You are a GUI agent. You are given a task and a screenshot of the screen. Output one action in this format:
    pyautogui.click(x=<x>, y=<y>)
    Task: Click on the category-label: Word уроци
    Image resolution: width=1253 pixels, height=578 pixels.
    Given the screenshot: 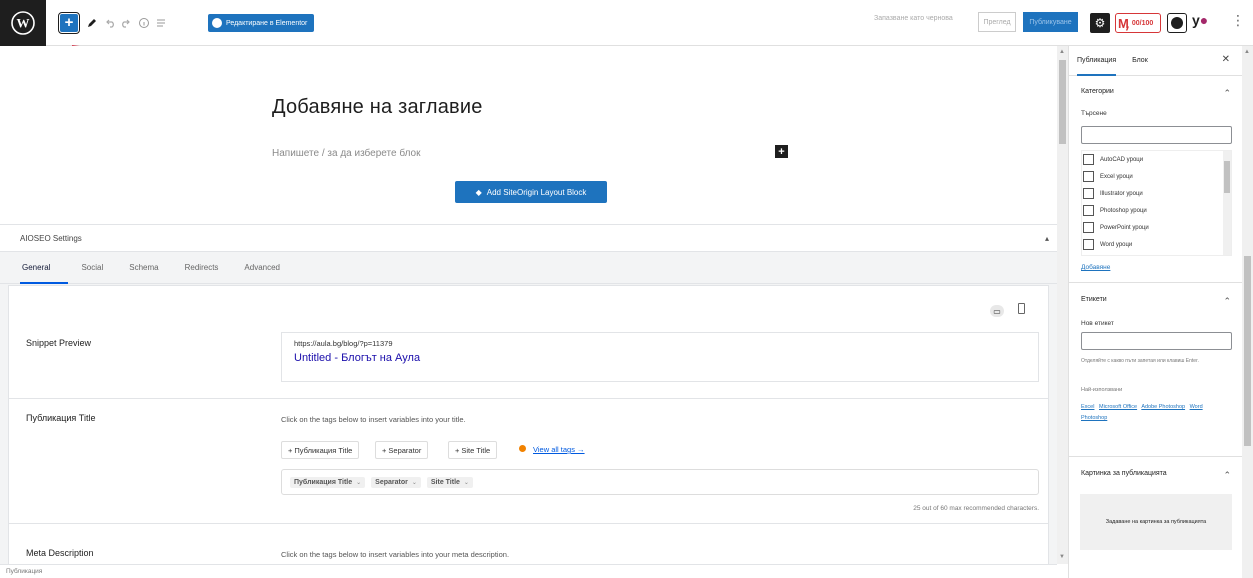 What is the action you would take?
    pyautogui.click(x=1116, y=244)
    